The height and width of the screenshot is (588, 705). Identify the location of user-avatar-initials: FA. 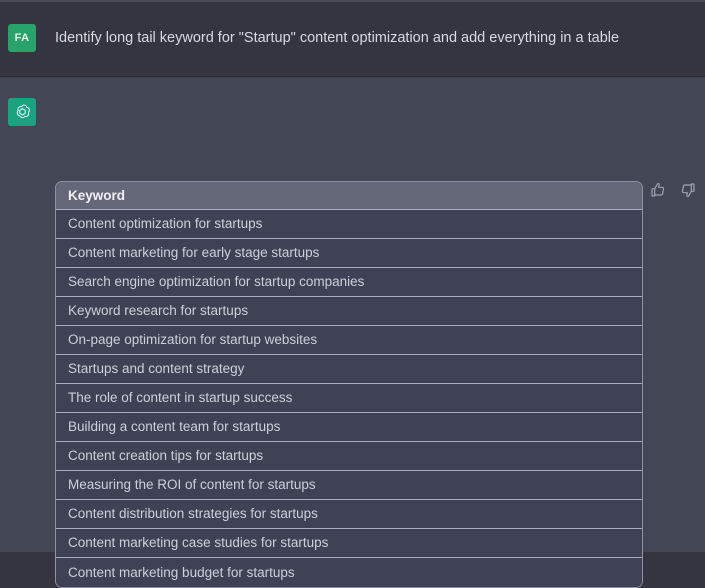
(22, 38).